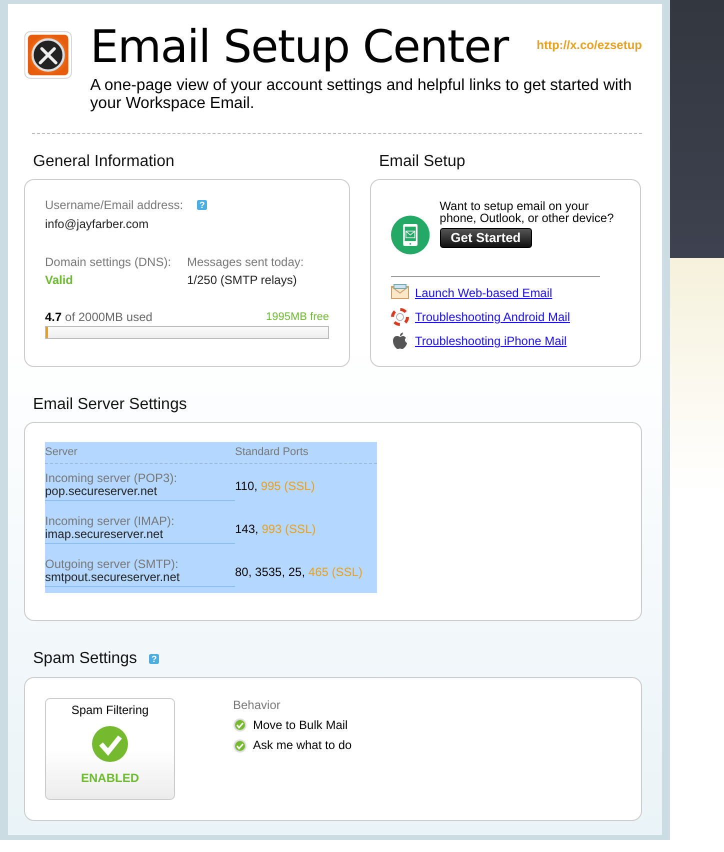 This screenshot has height=852, width=724. I want to click on usage-text: 4.7 of 2000MB used, so click(98, 317).